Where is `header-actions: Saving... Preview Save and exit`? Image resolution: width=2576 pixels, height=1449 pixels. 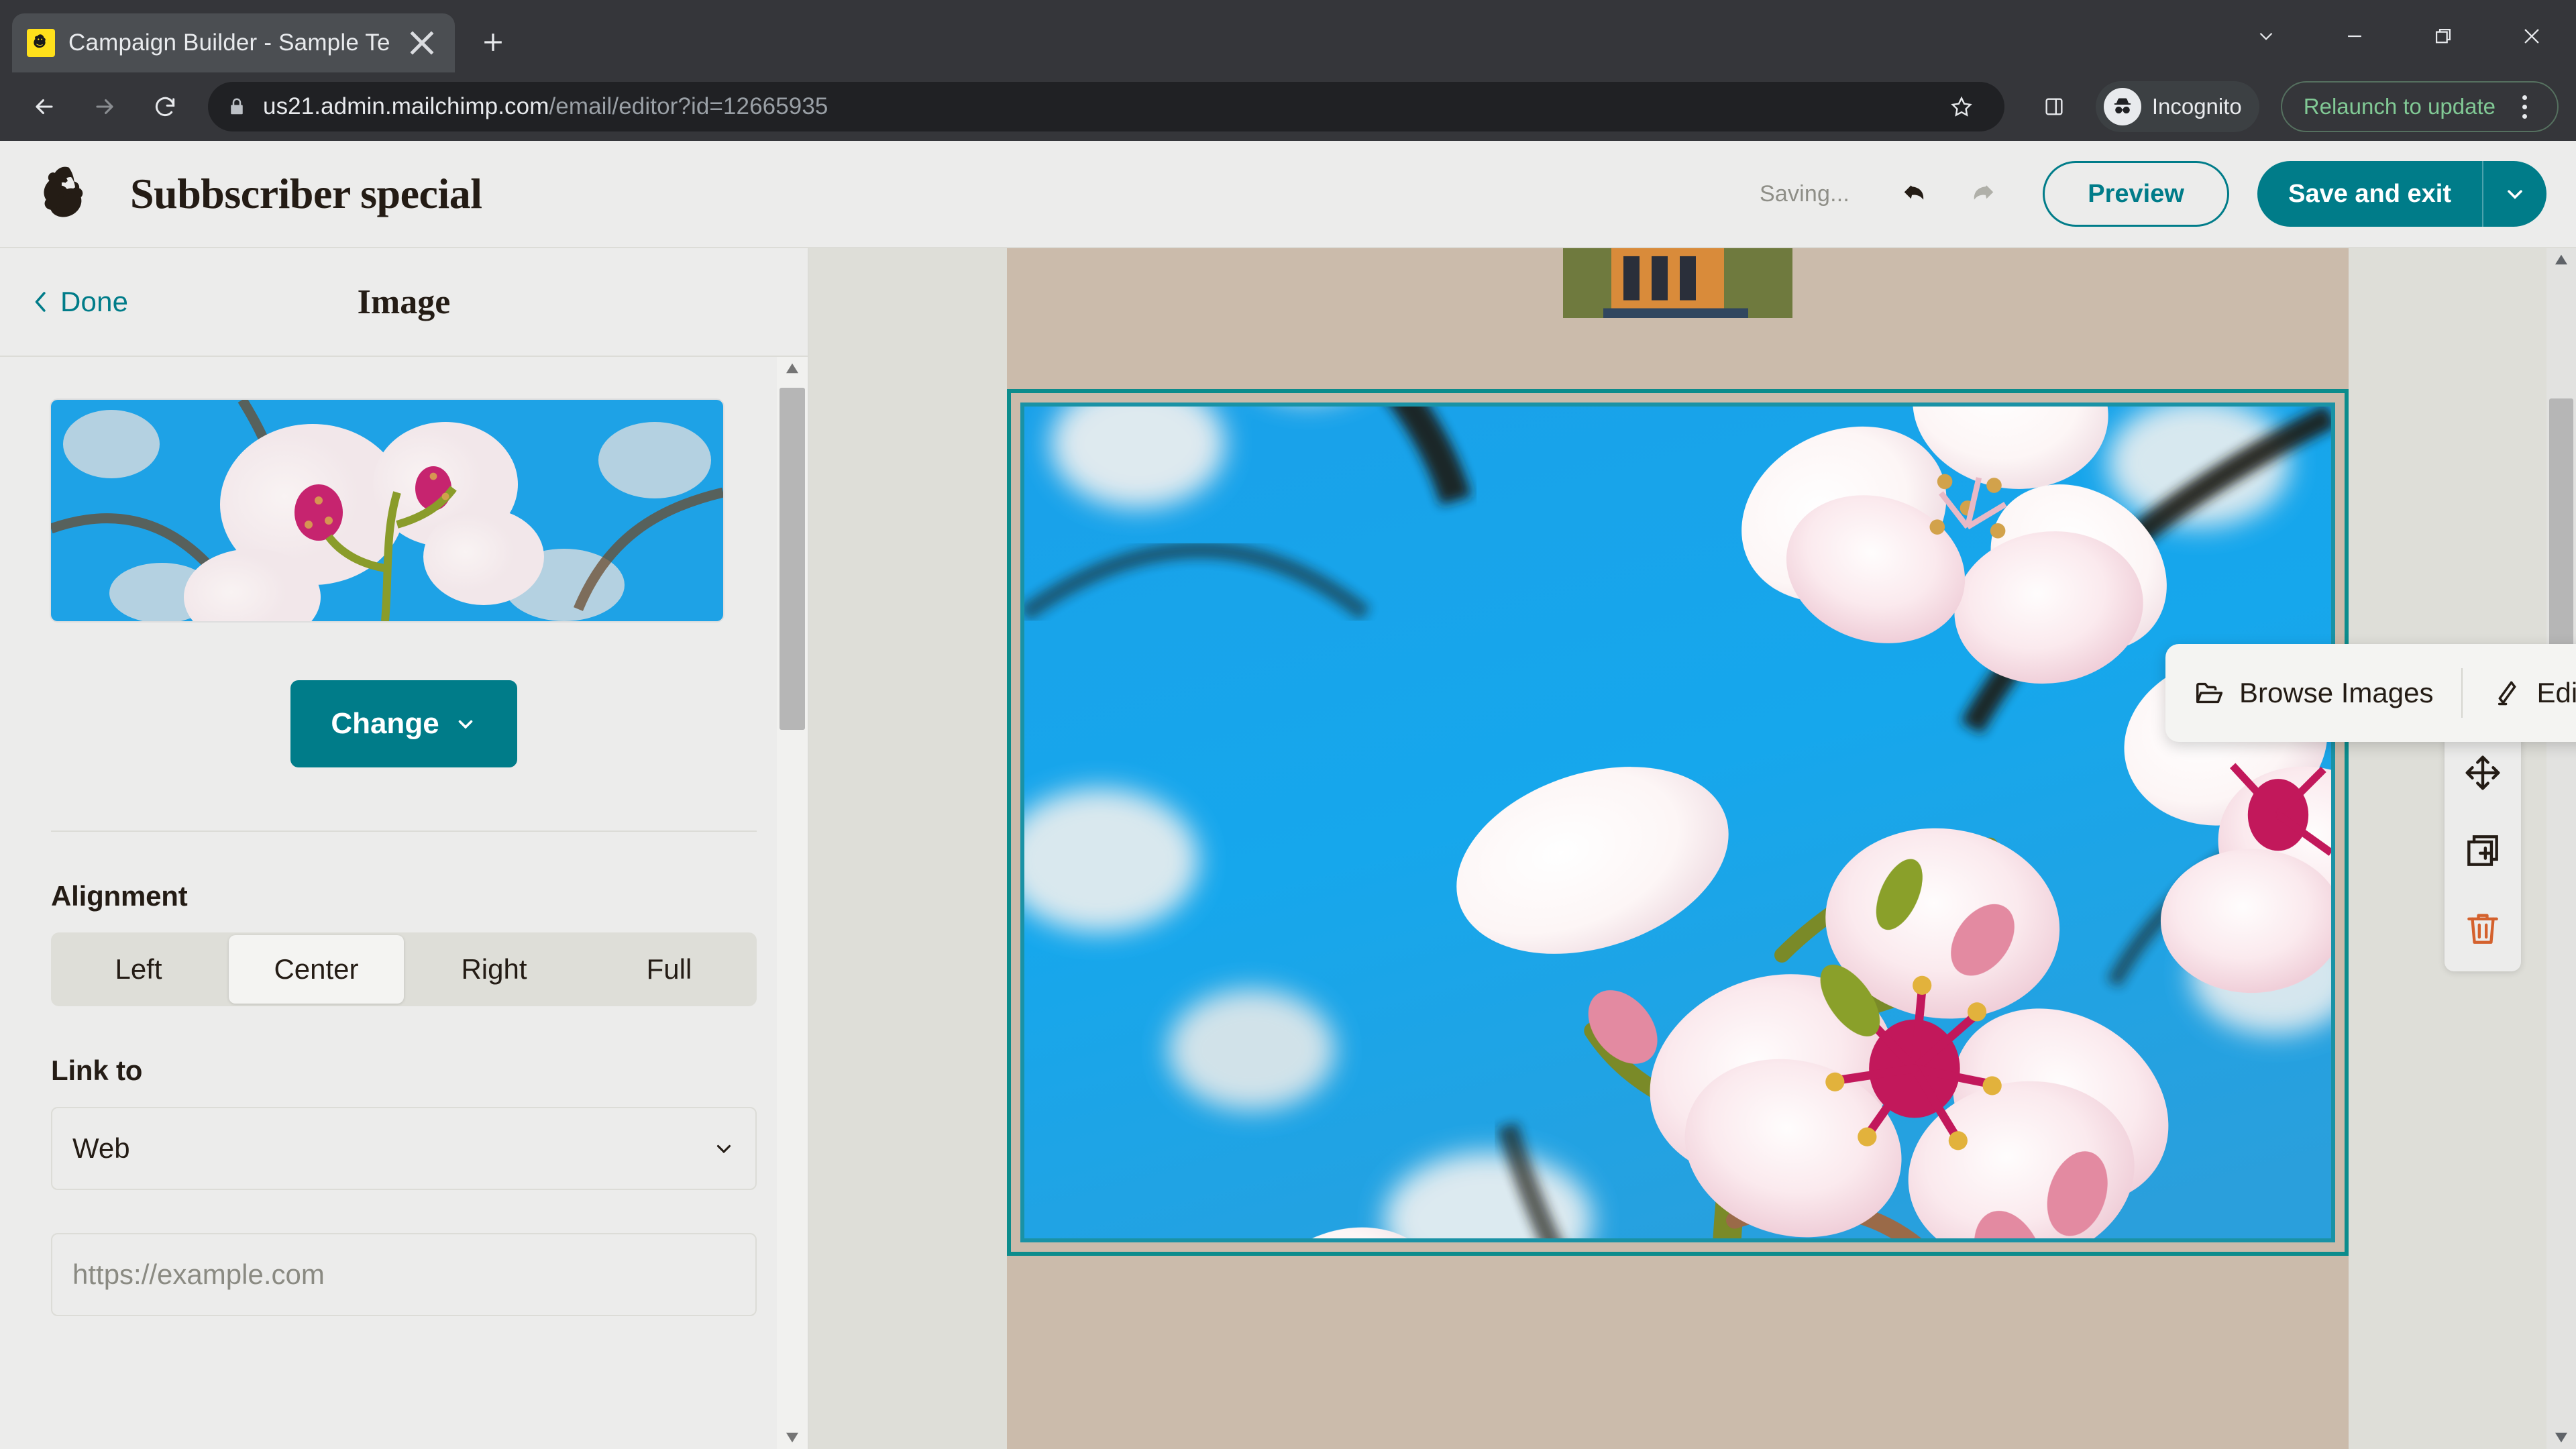
header-actions: Saving... Preview Save and exit is located at coordinates (2153, 194).